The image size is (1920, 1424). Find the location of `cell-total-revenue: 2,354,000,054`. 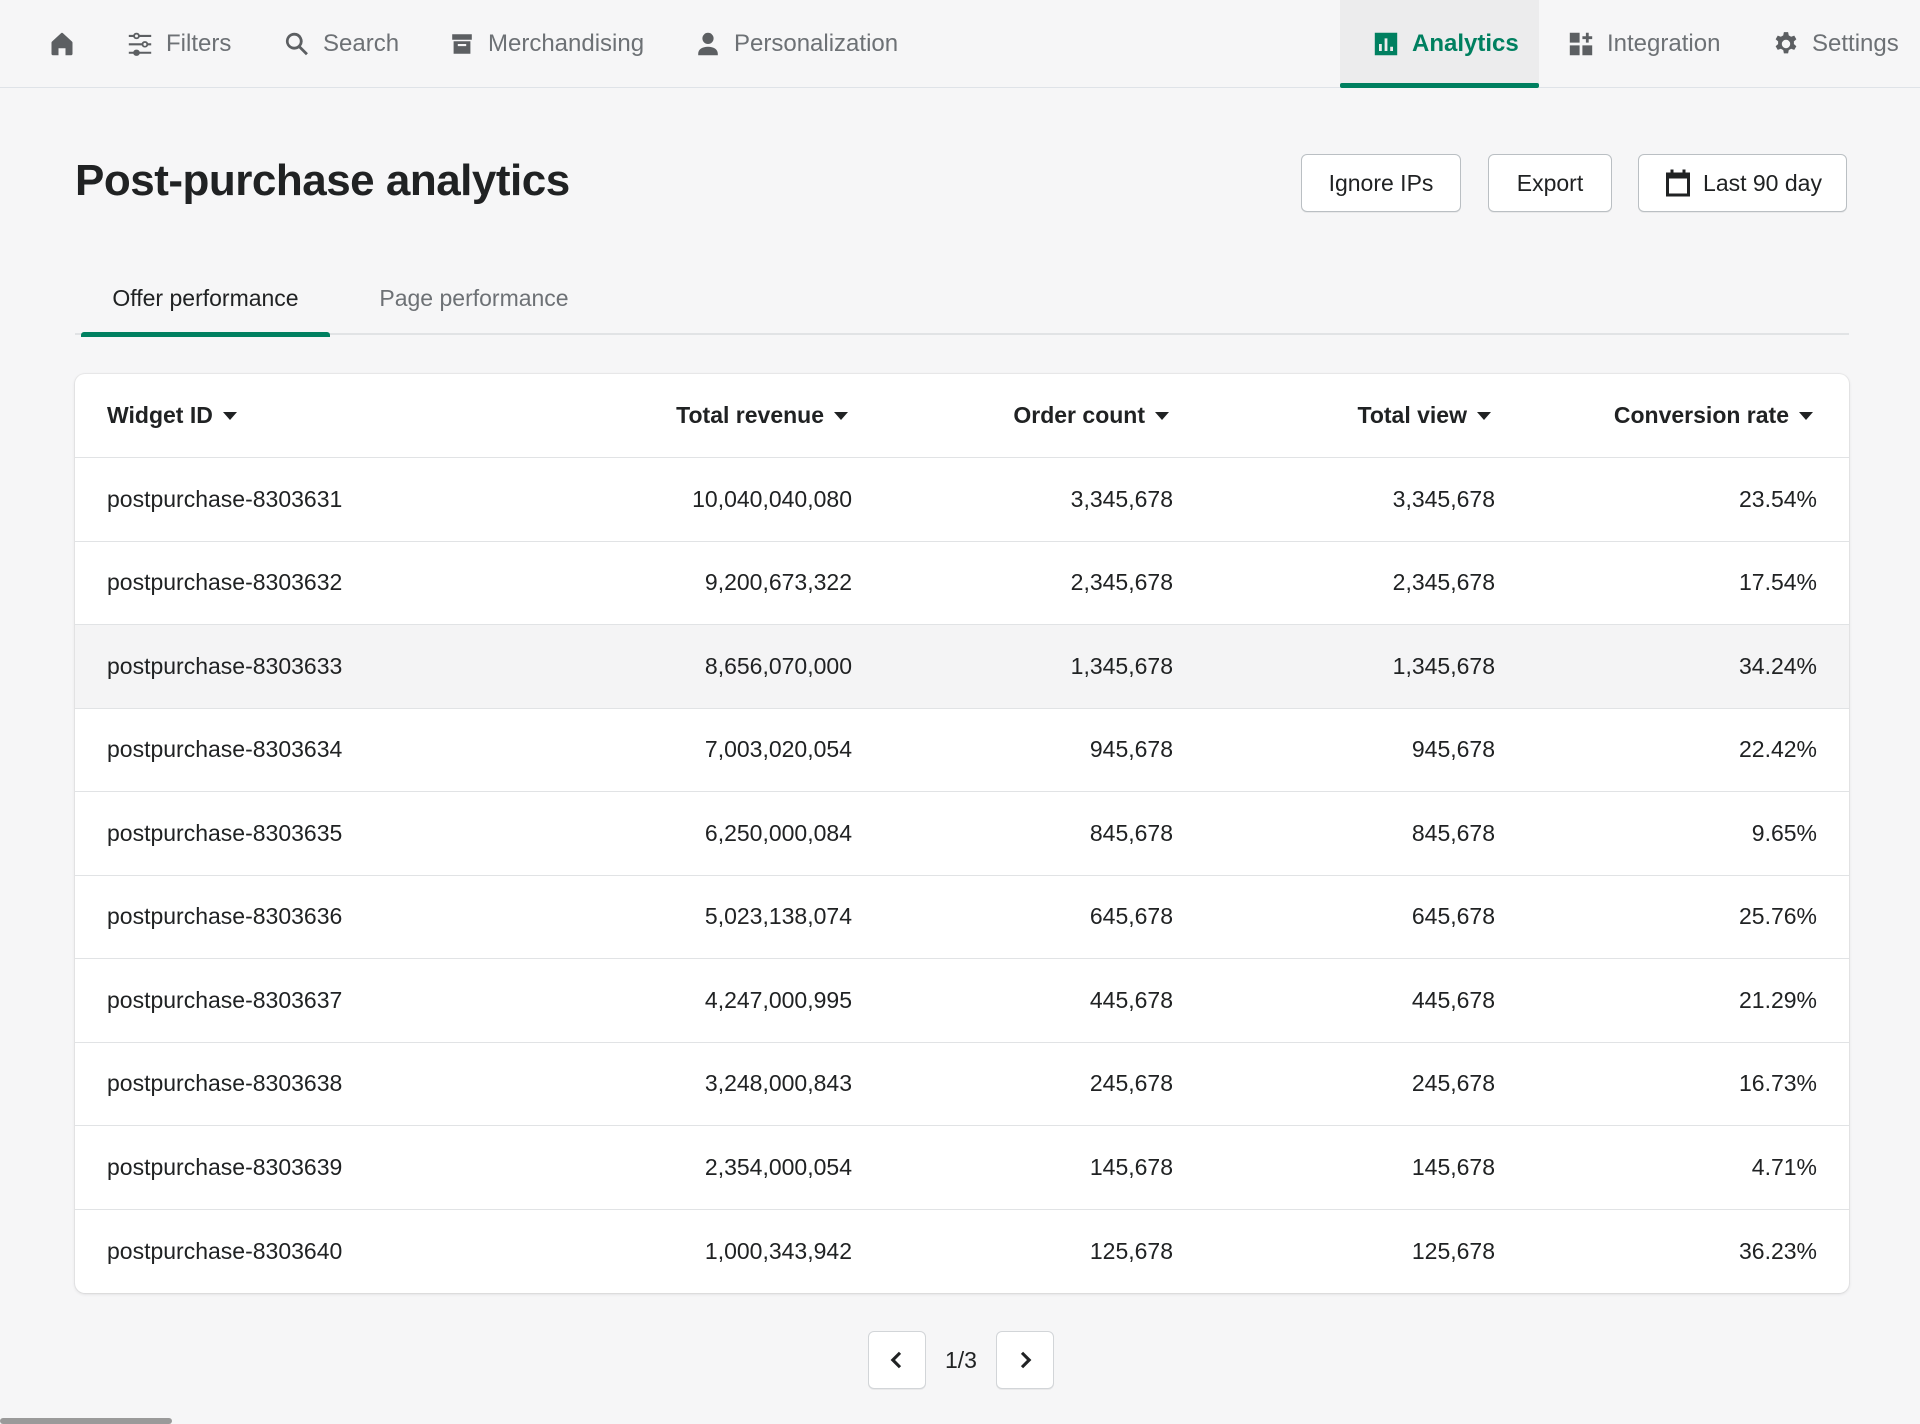

cell-total-revenue: 2,354,000,054 is located at coordinates (723, 1167).